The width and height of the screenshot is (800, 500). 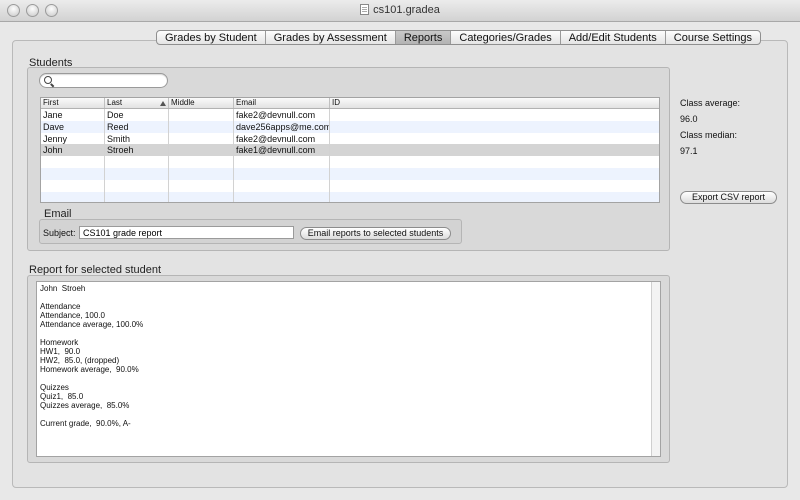 What do you see at coordinates (89, 369) in the screenshot?
I see `report-line: Homework average, 90.0%` at bounding box center [89, 369].